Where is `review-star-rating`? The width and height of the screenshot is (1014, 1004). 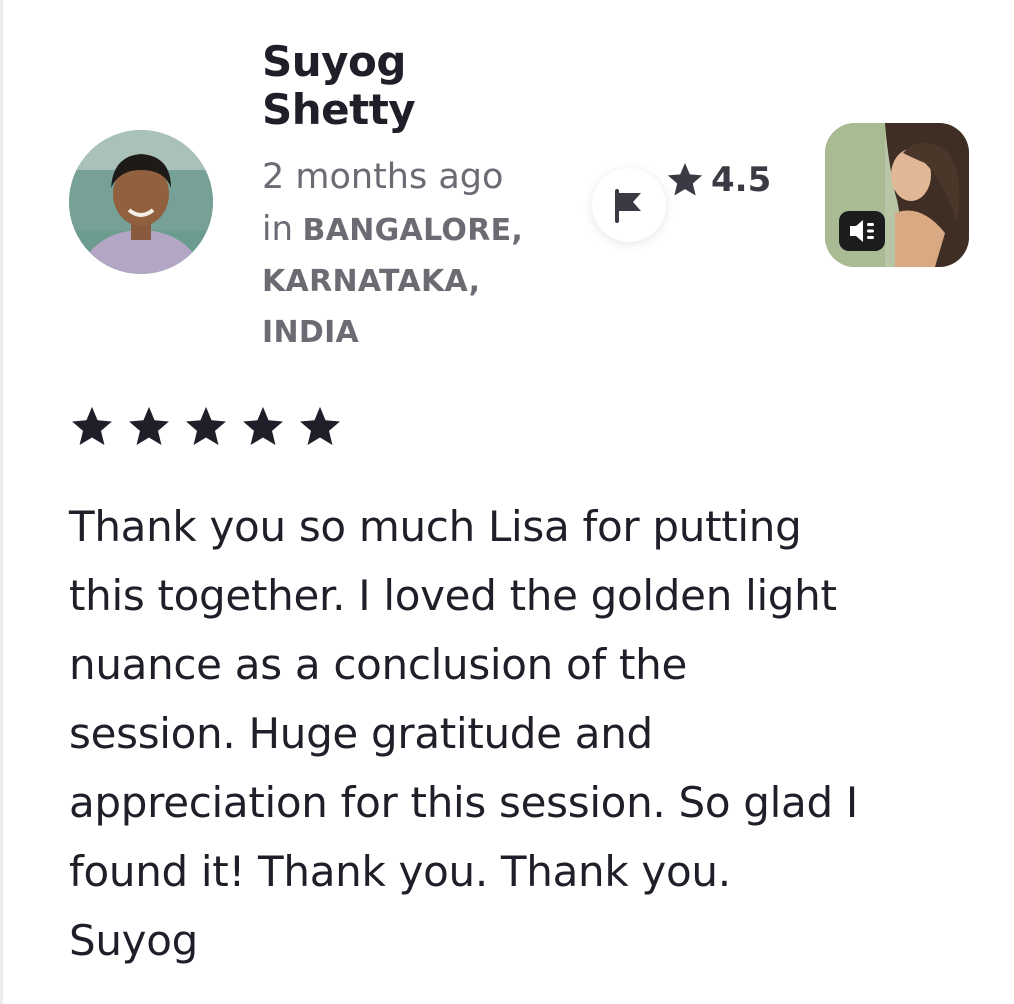
review-star-rating is located at coordinates (206, 427).